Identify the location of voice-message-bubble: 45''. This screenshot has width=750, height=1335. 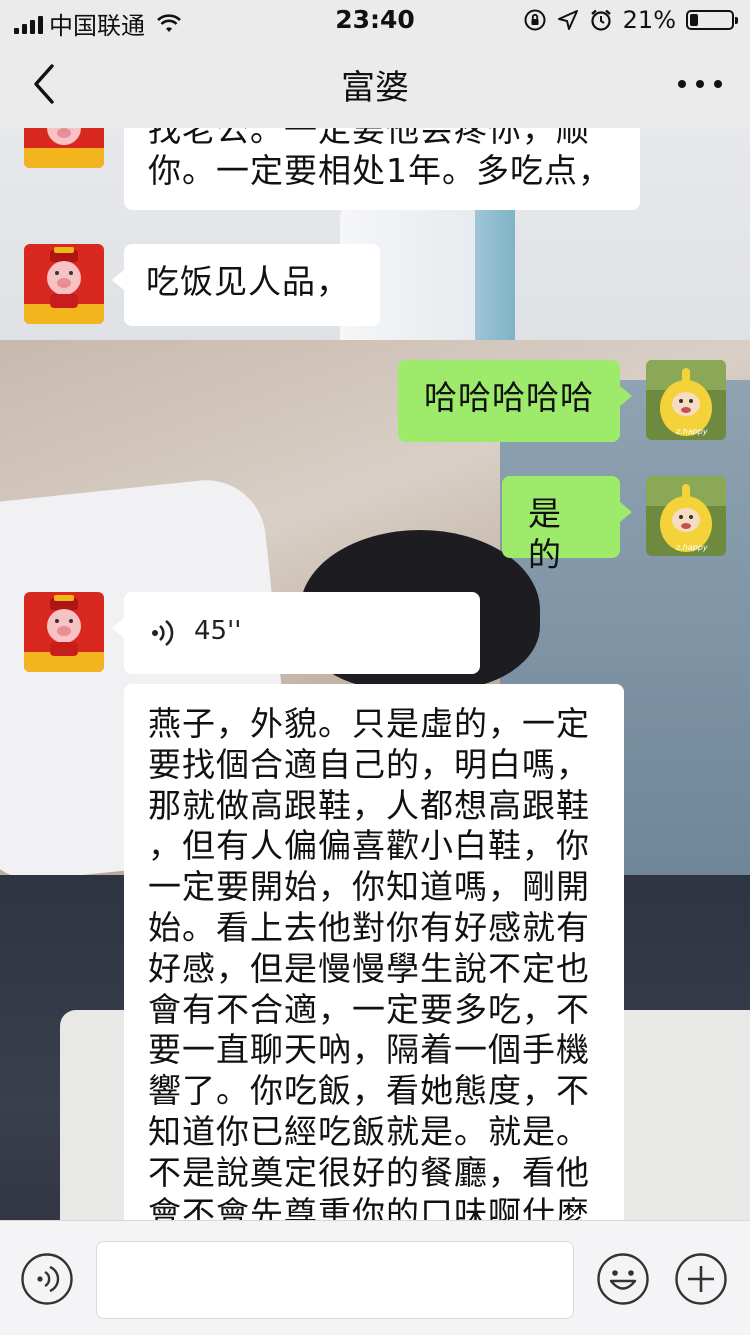
(296, 633).